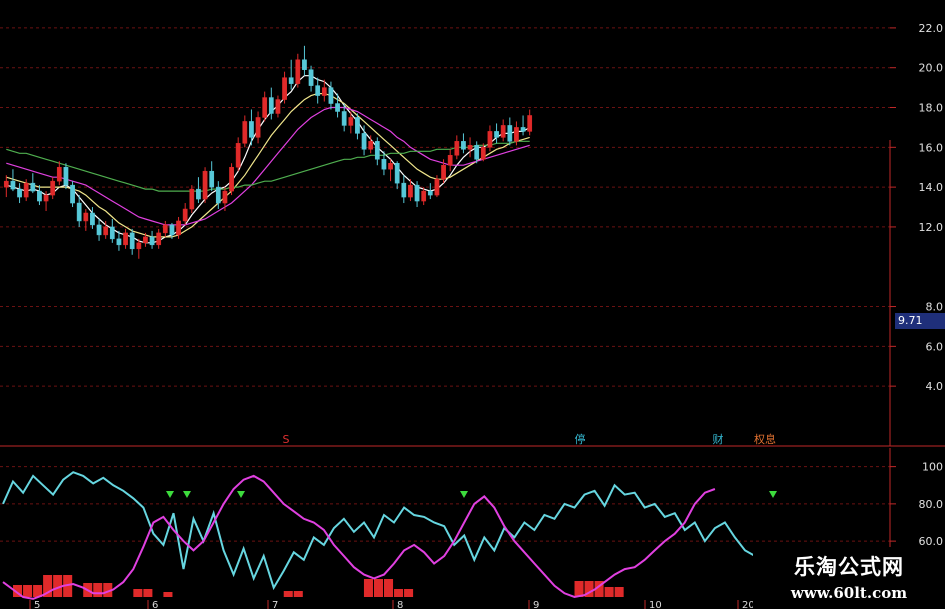 The height and width of the screenshot is (609, 945). I want to click on watermark-url: www.60lt.com, so click(849, 593).